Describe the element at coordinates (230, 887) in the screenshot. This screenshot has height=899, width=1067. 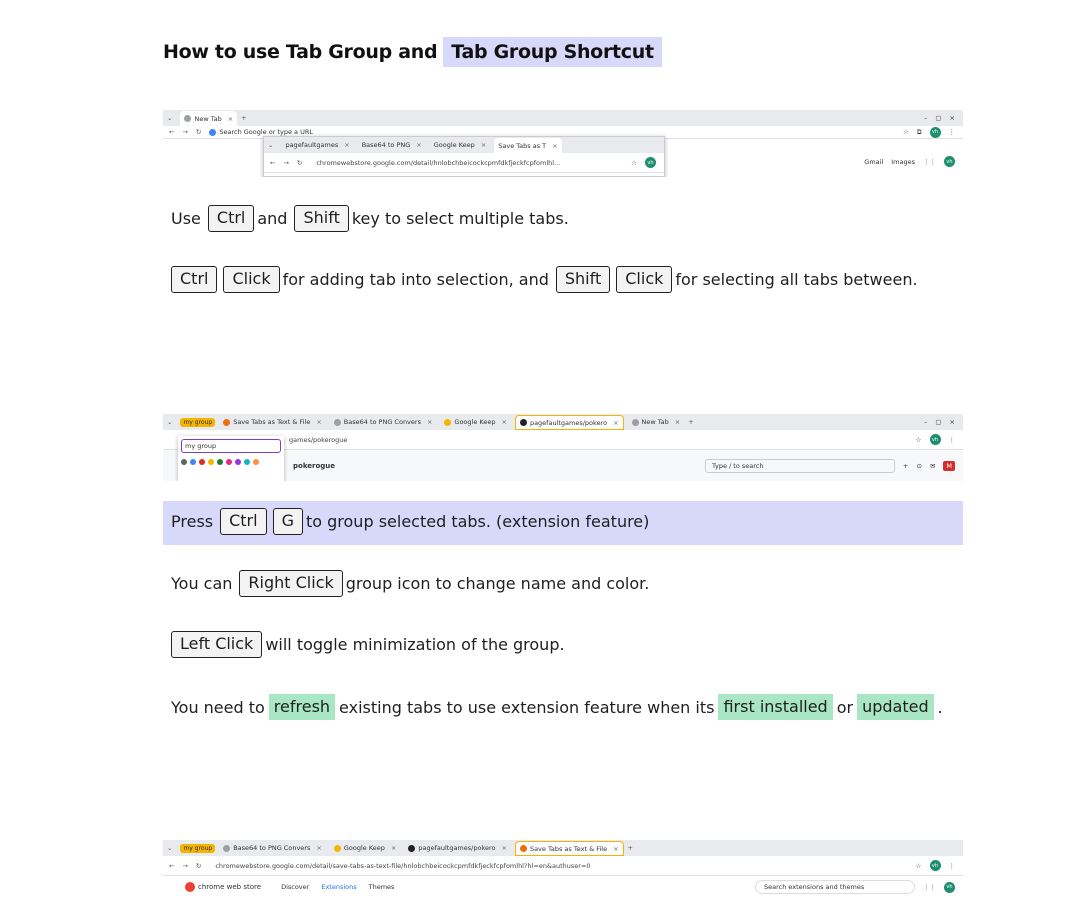
I see `store-name: chrome web store` at that location.